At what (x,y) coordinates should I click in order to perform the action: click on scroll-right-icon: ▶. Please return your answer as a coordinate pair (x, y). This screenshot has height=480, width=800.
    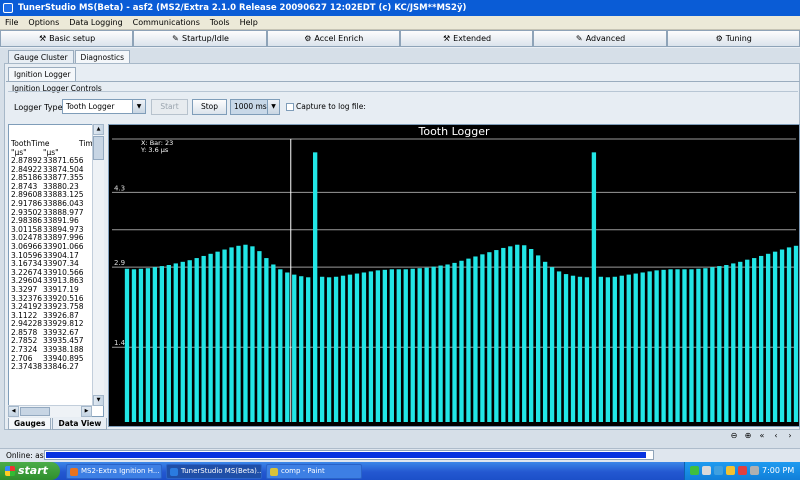
    Looking at the image, I should click on (86, 411).